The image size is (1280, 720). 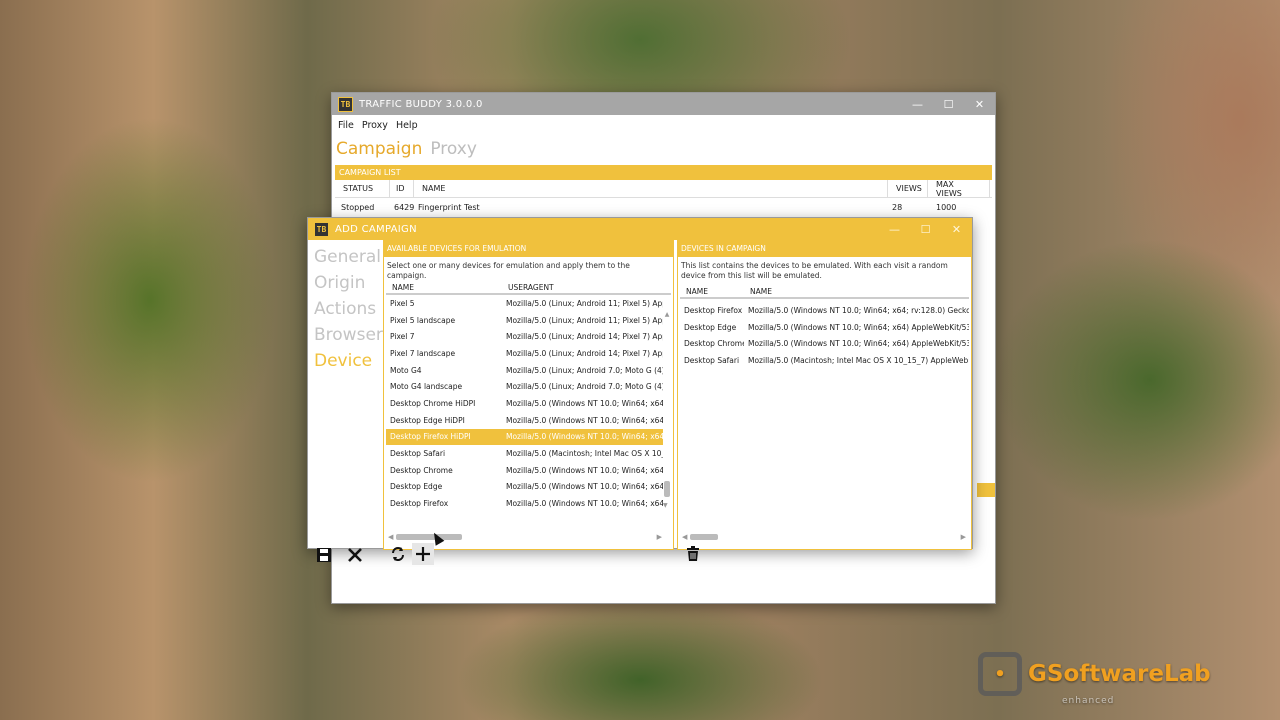 What do you see at coordinates (710, 327) in the screenshot?
I see `device-name: Desktop Edge` at bounding box center [710, 327].